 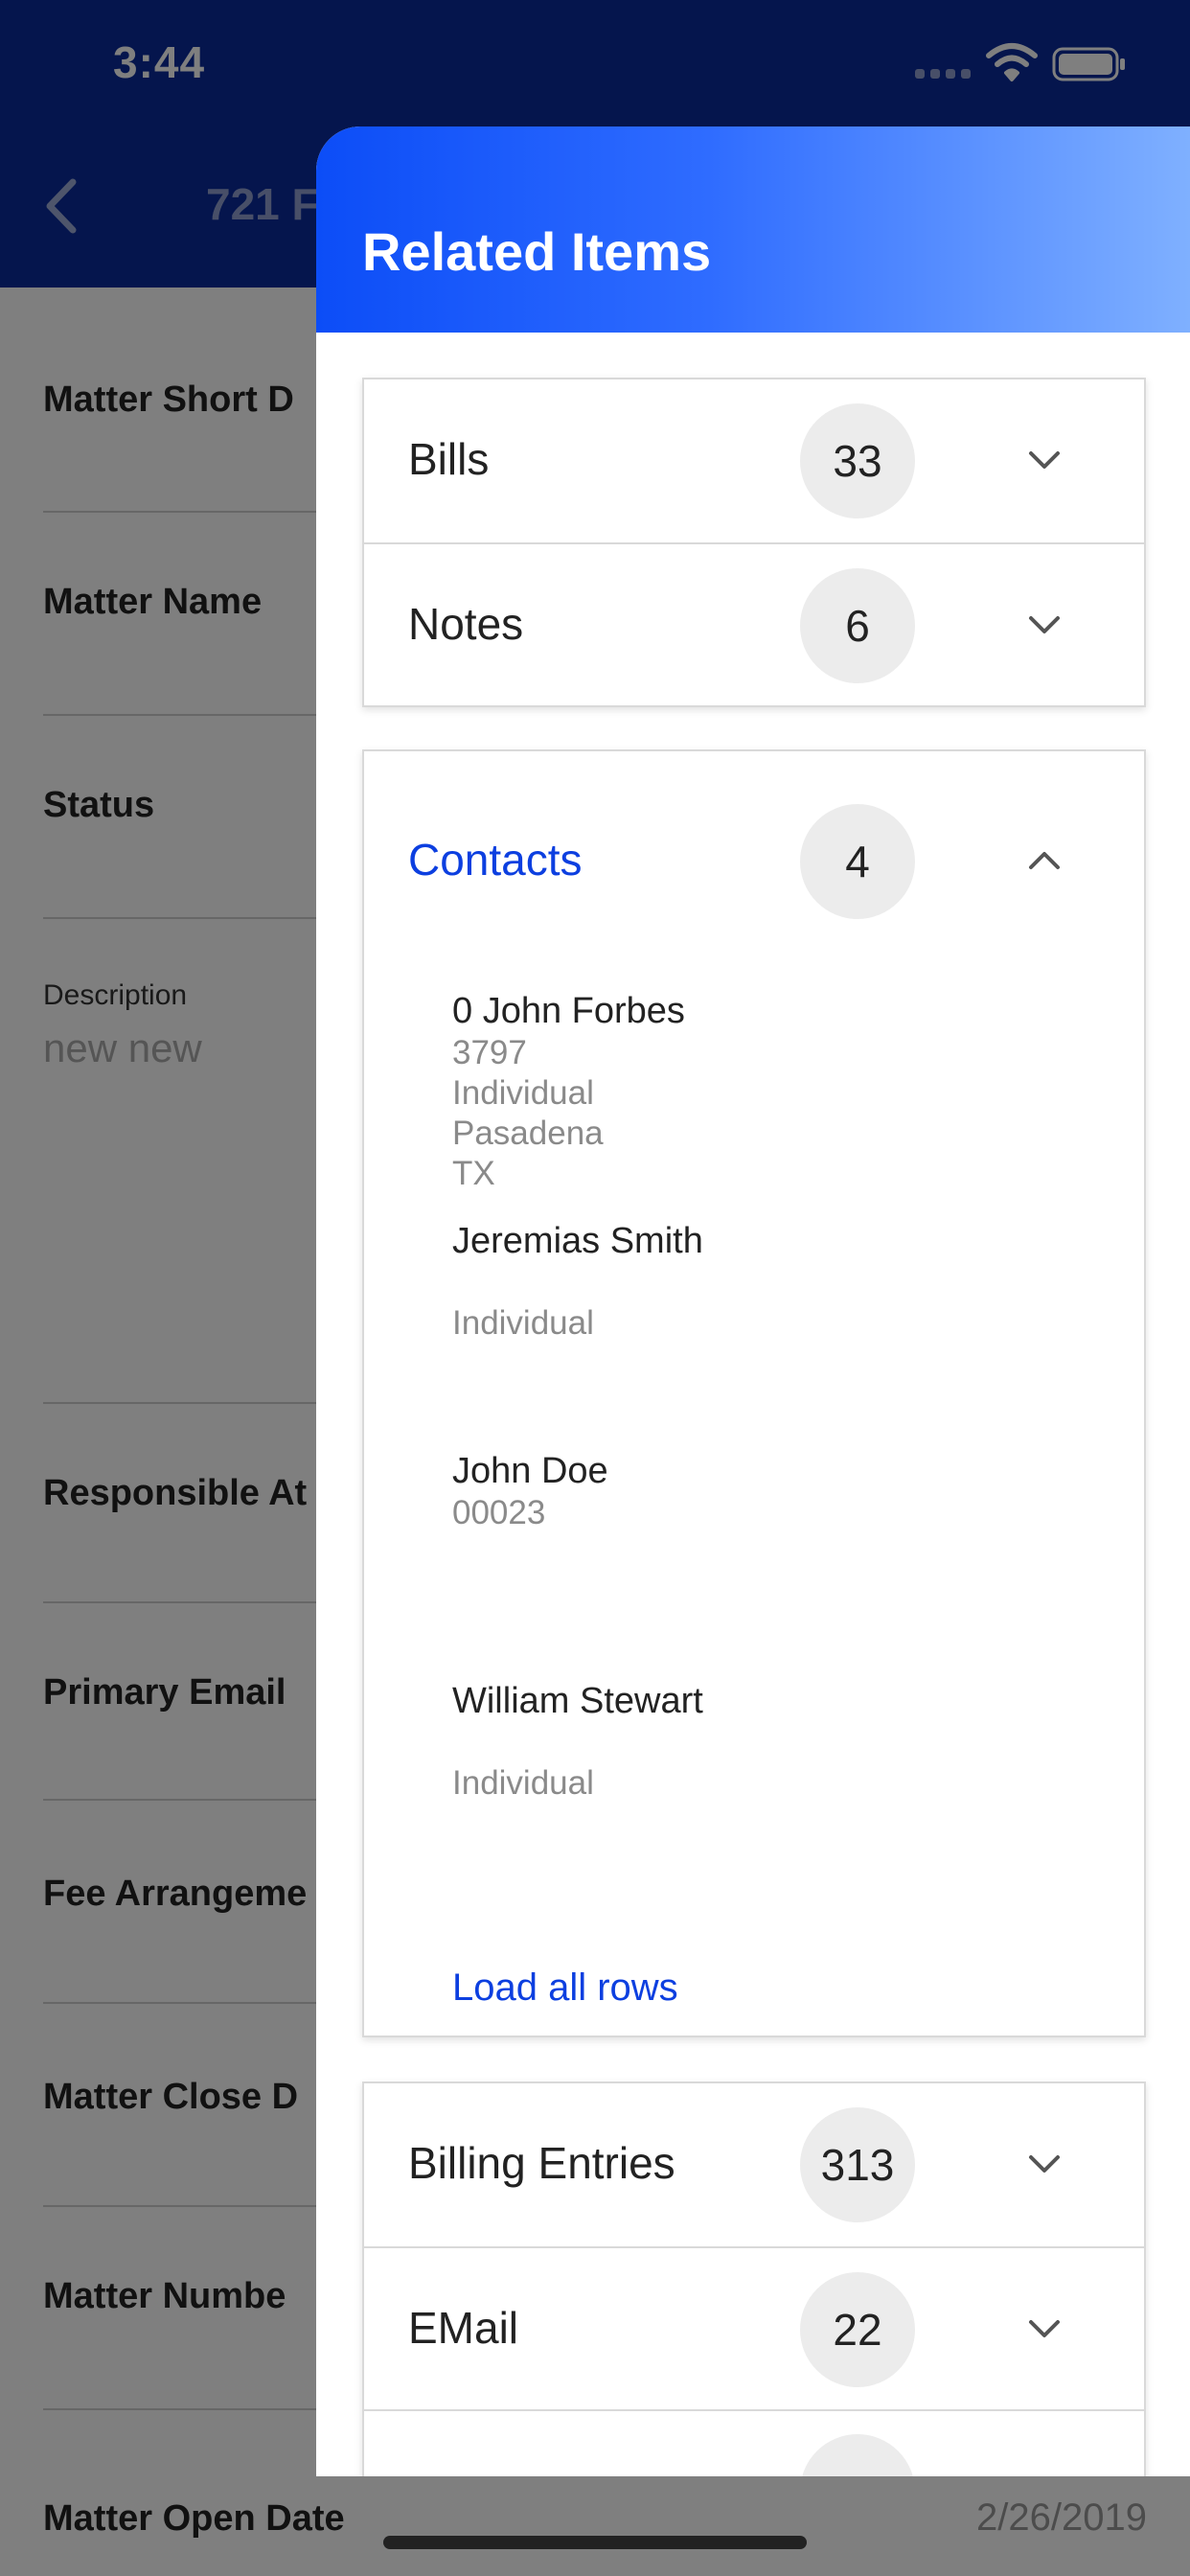 I want to click on section-row-contacts: Contacts 4, so click(x=754, y=861).